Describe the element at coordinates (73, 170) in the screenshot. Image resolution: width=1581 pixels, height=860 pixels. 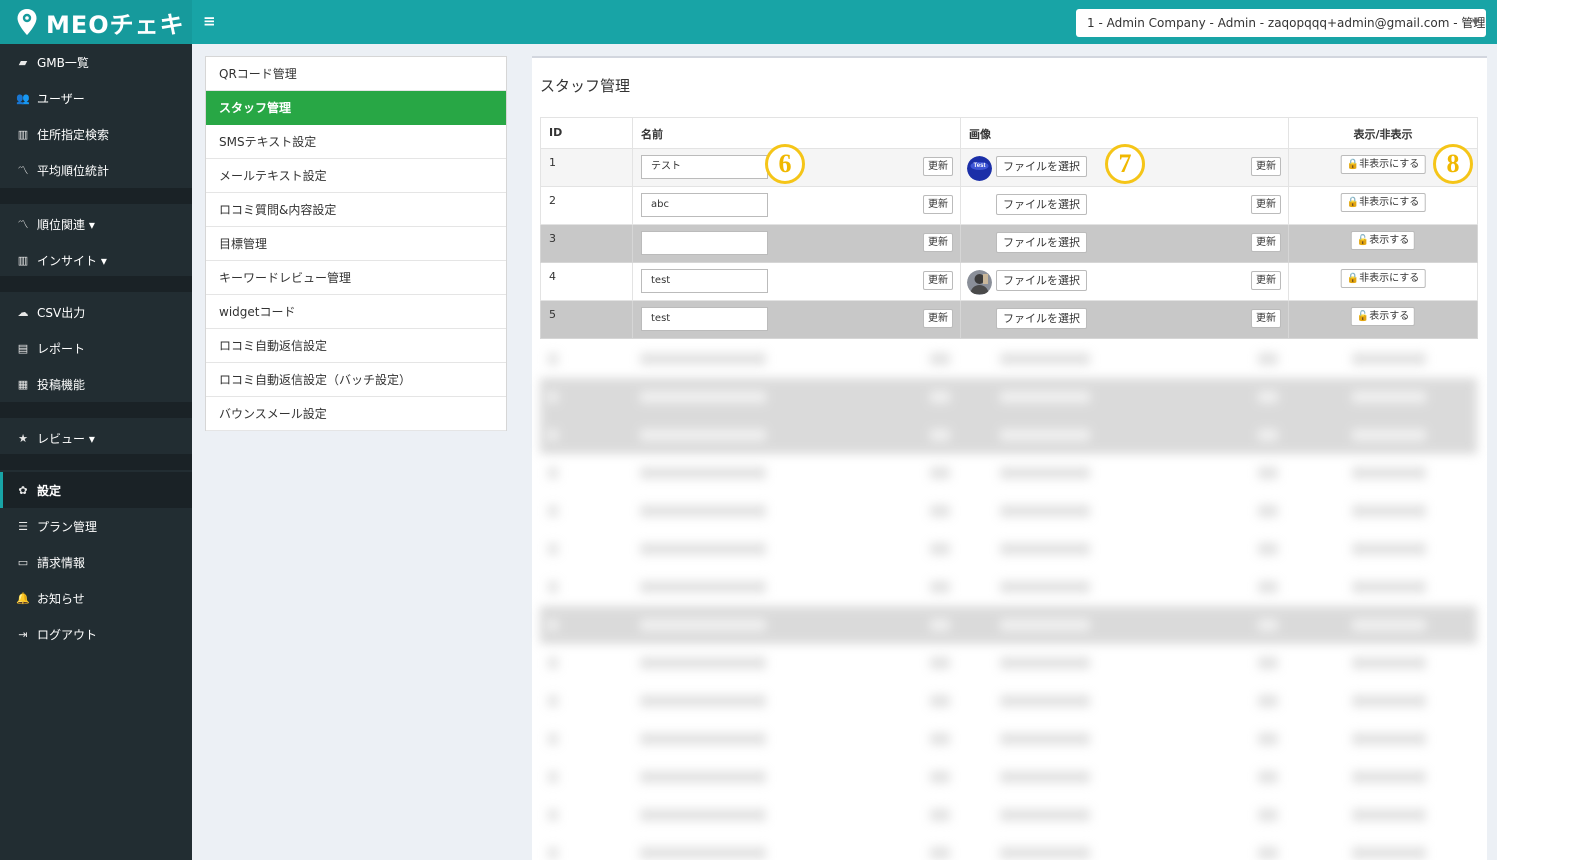
I see `sidebar-item-label: 平均順位統計` at that location.